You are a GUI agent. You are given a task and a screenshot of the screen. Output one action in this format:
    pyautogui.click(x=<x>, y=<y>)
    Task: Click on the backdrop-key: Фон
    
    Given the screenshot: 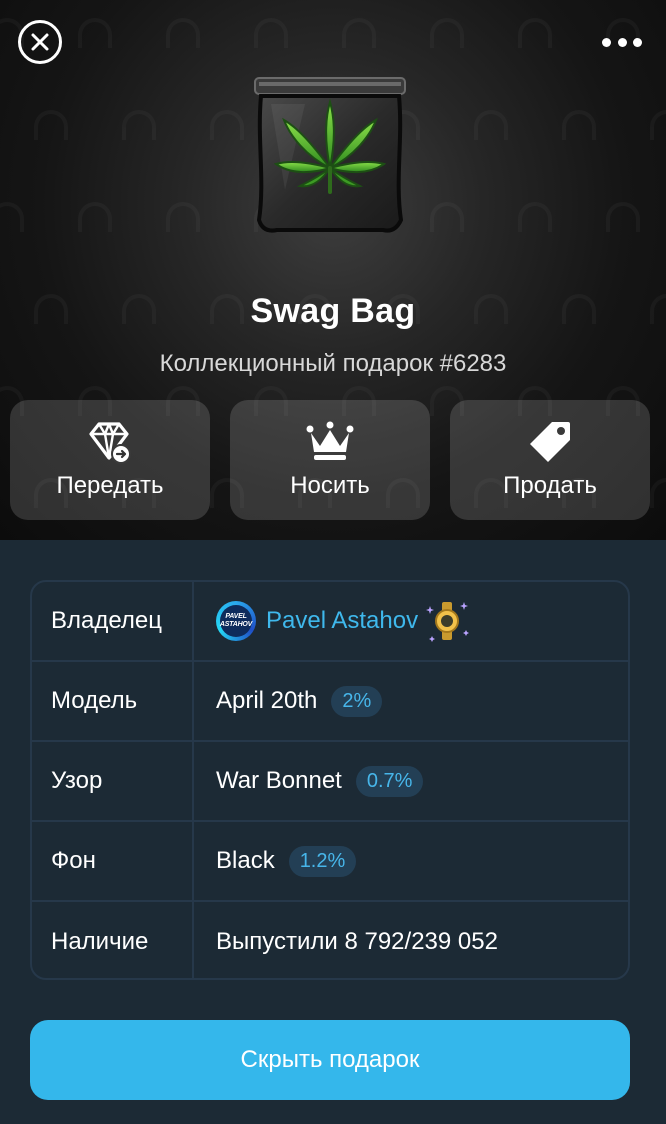 What is the action you would take?
    pyautogui.click(x=113, y=861)
    